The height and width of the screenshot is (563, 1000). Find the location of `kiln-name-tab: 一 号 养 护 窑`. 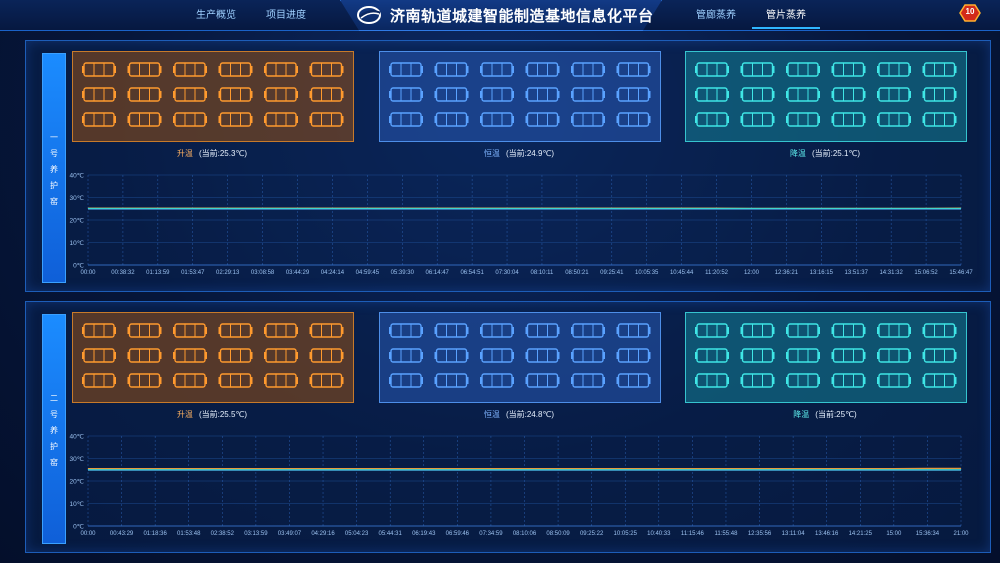

kiln-name-tab: 一 号 养 护 窑 is located at coordinates (54, 168).